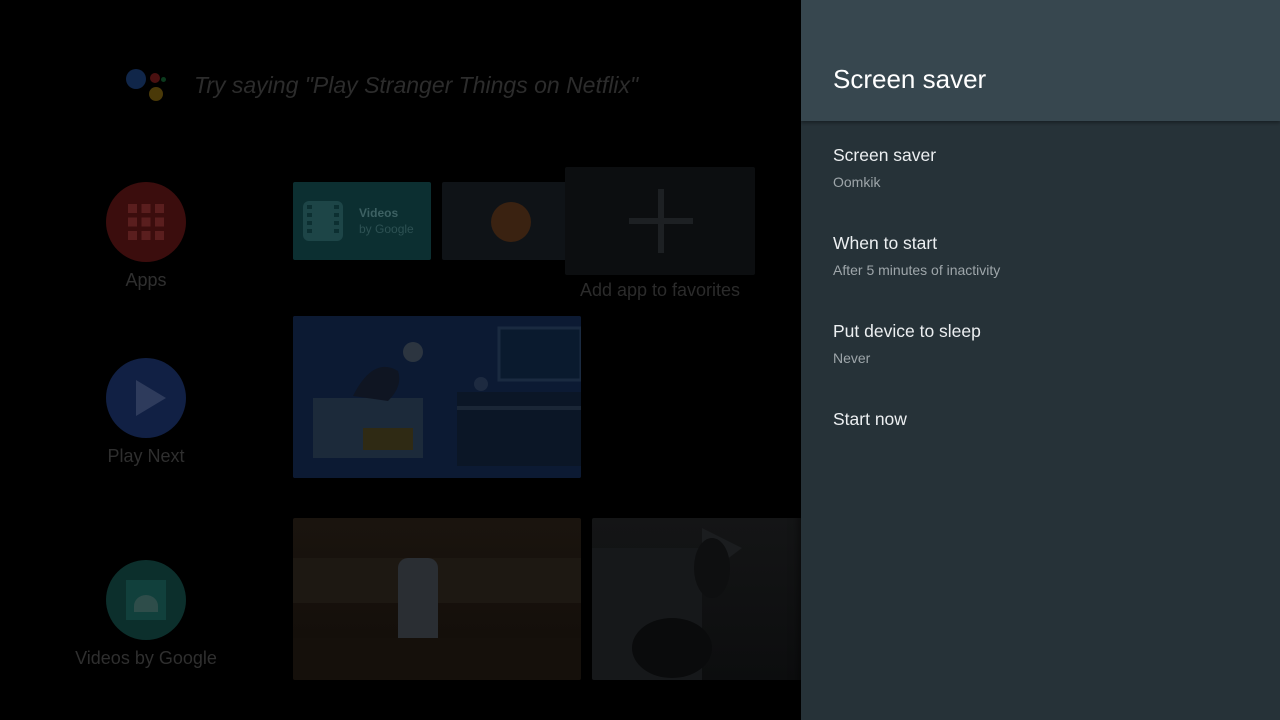  I want to click on apps-label: Apps, so click(146, 280).